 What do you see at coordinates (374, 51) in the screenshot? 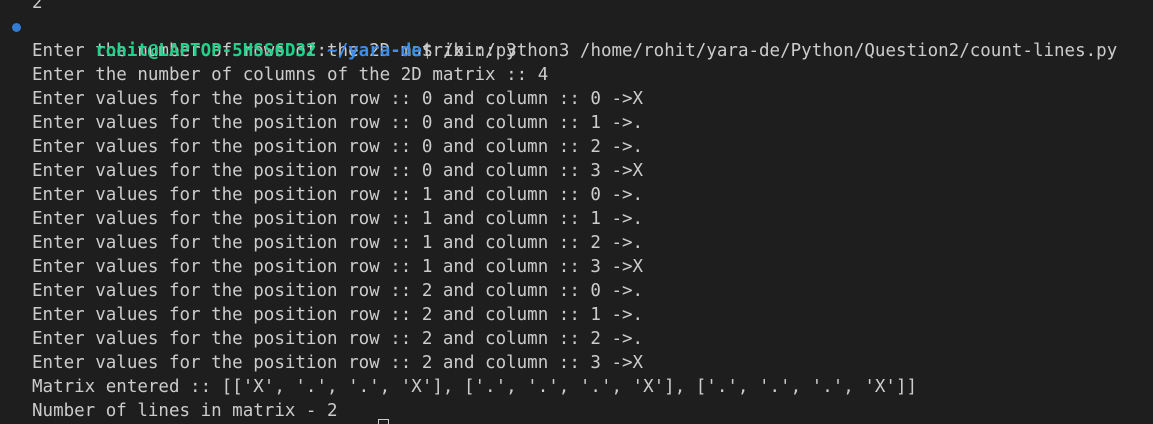
I see `prompt-path: ~/yara-de` at bounding box center [374, 51].